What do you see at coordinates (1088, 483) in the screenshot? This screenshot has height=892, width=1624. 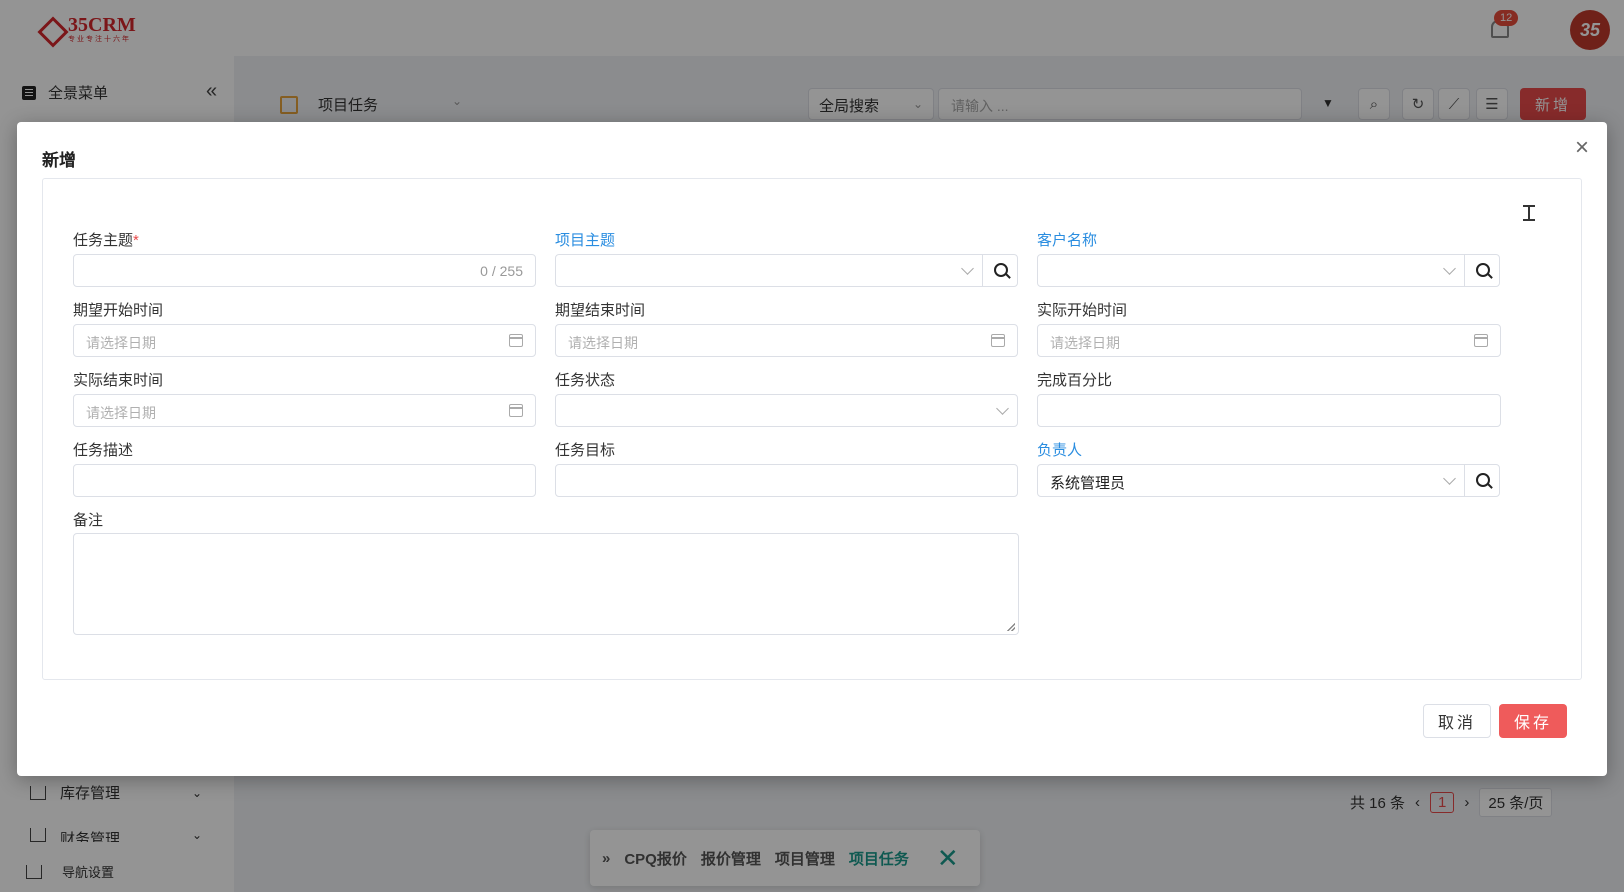 I see `owner-value: 系统管理员` at bounding box center [1088, 483].